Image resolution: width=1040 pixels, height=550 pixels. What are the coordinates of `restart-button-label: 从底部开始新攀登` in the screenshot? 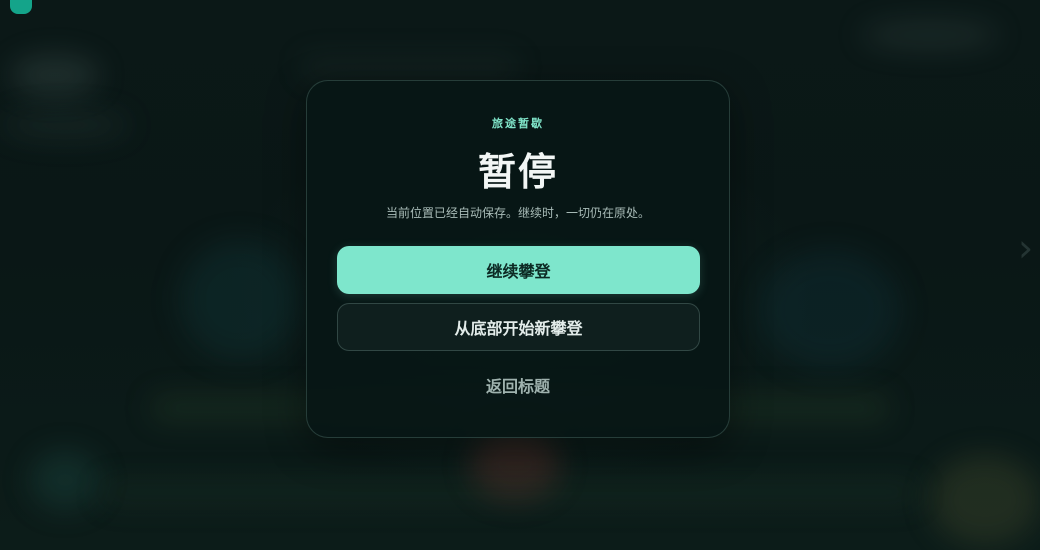 It's located at (518, 328).